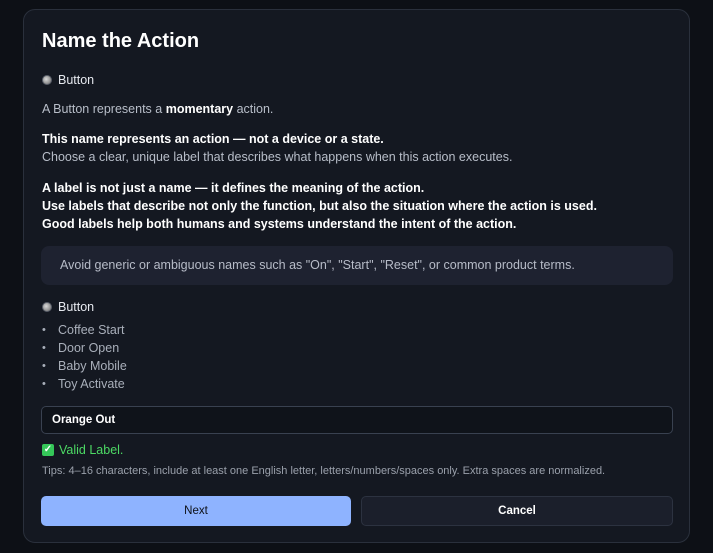 The image size is (713, 553). I want to click on dialog-title: Name the Action, so click(121, 41).